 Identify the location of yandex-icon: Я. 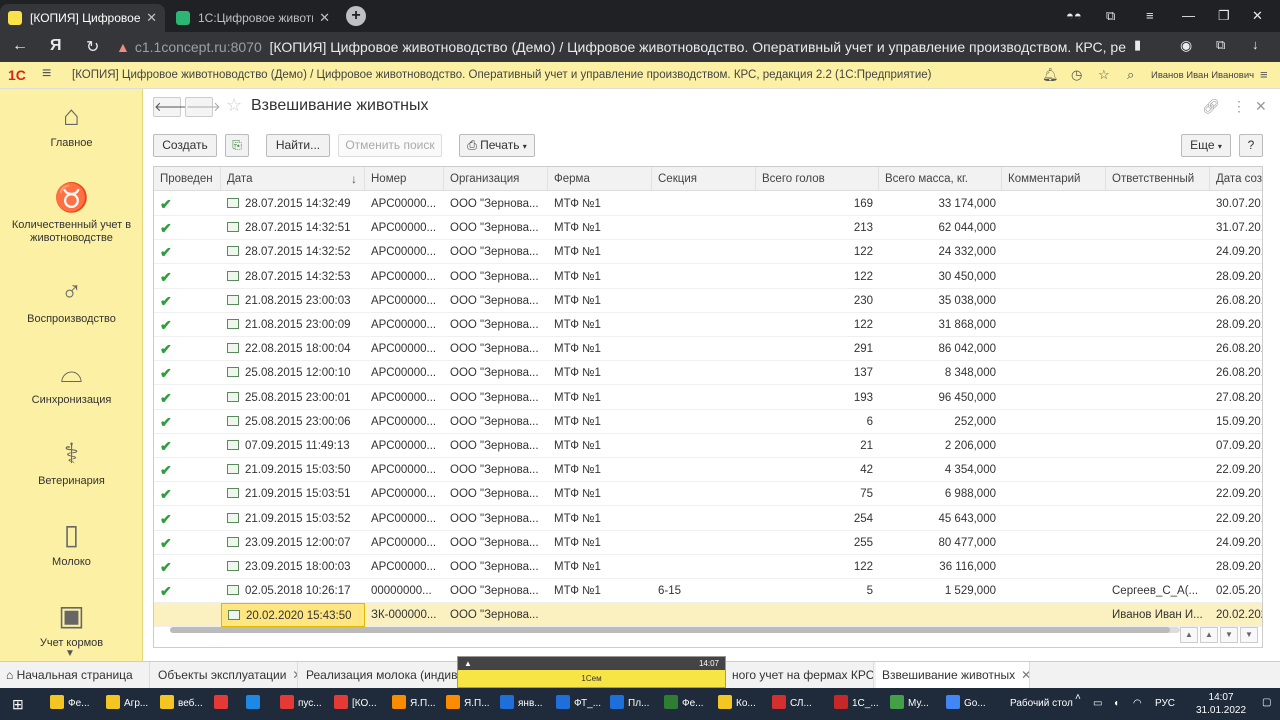
(56, 46).